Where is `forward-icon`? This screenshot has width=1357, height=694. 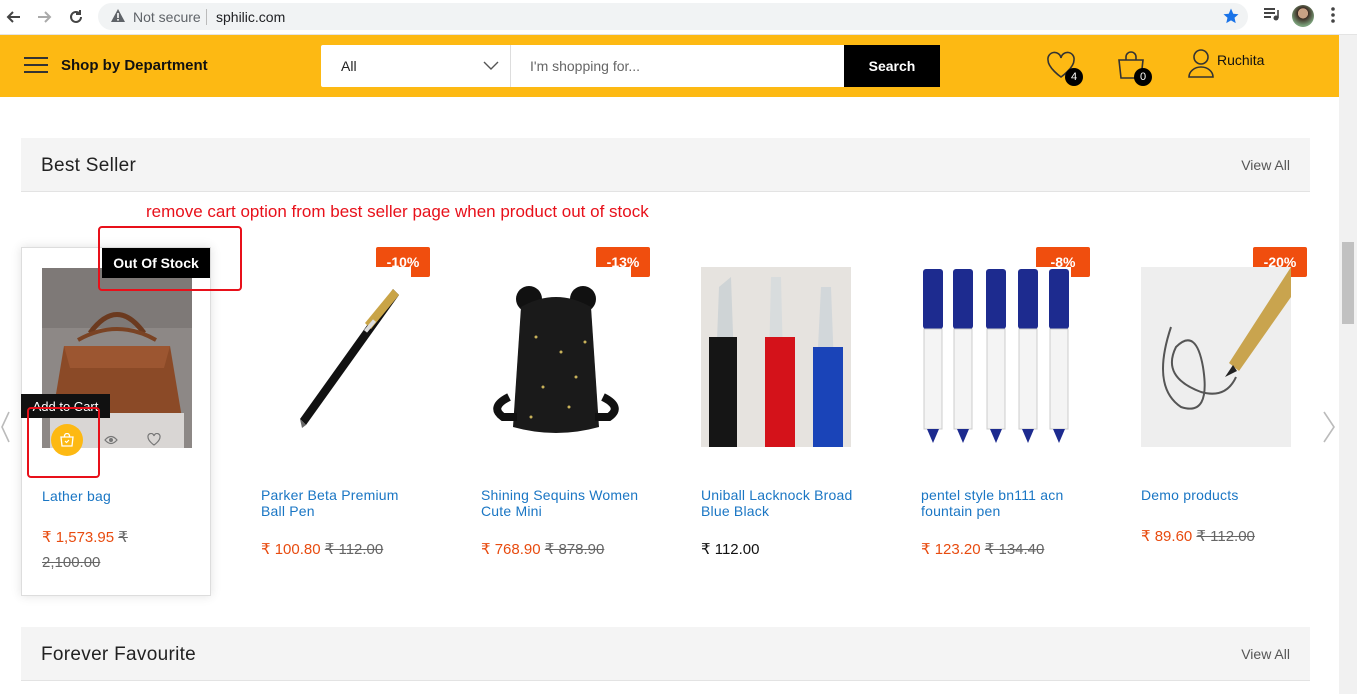 forward-icon is located at coordinates (44, 17).